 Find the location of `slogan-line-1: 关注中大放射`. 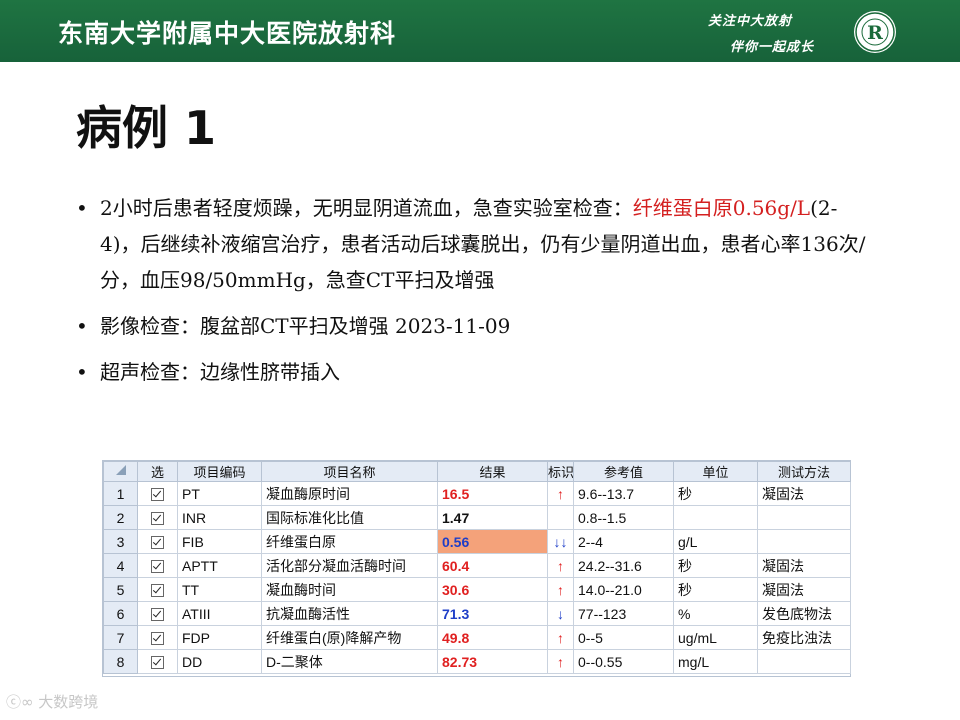

slogan-line-1: 关注中大放射 is located at coordinates (750, 21).